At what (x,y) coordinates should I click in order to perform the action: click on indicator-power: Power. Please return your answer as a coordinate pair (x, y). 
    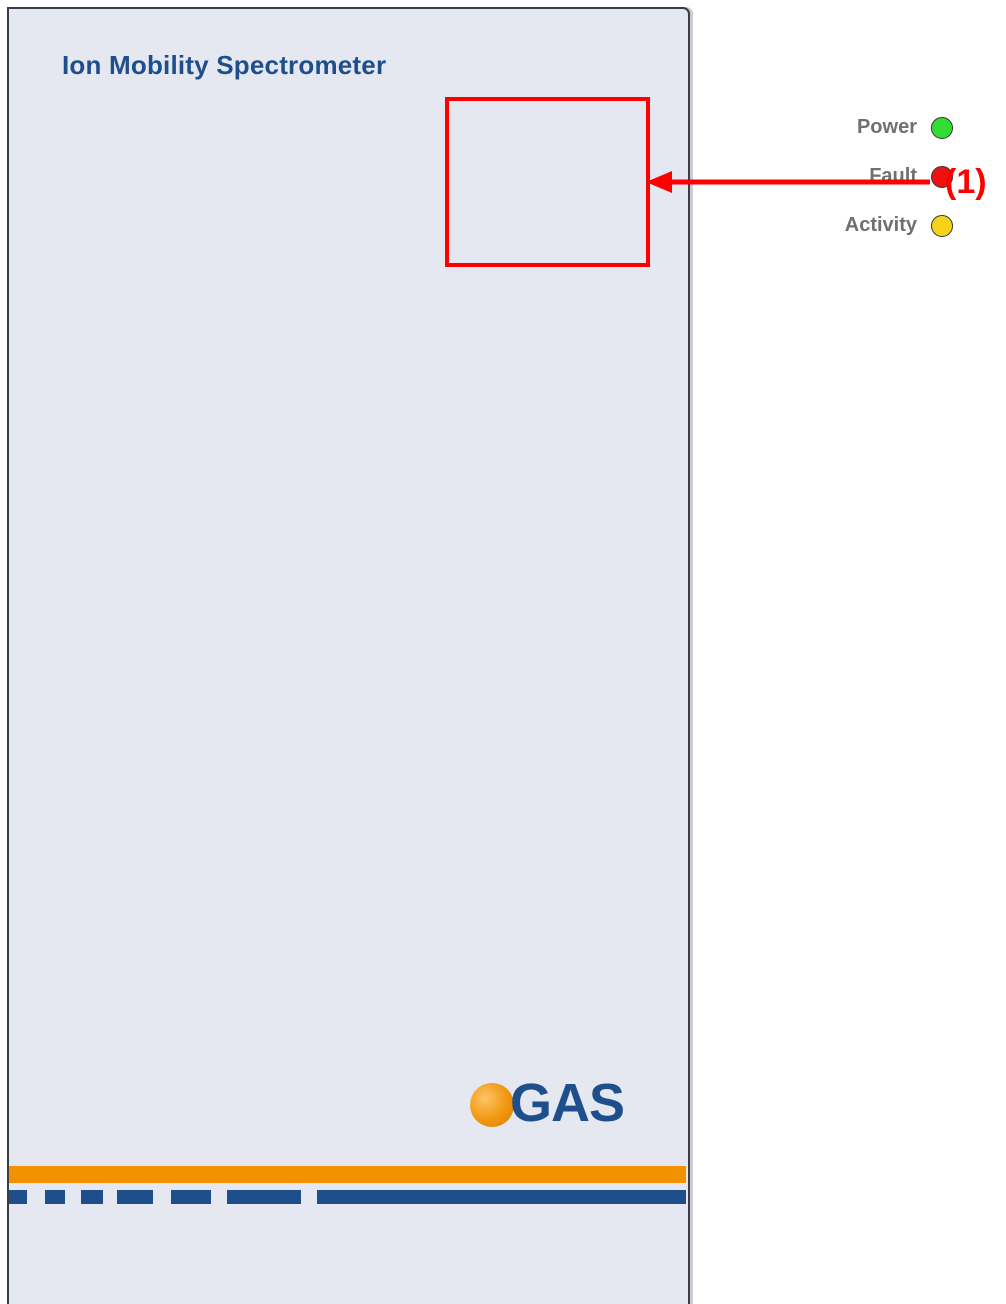
    Looking at the image, I should click on (905, 127).